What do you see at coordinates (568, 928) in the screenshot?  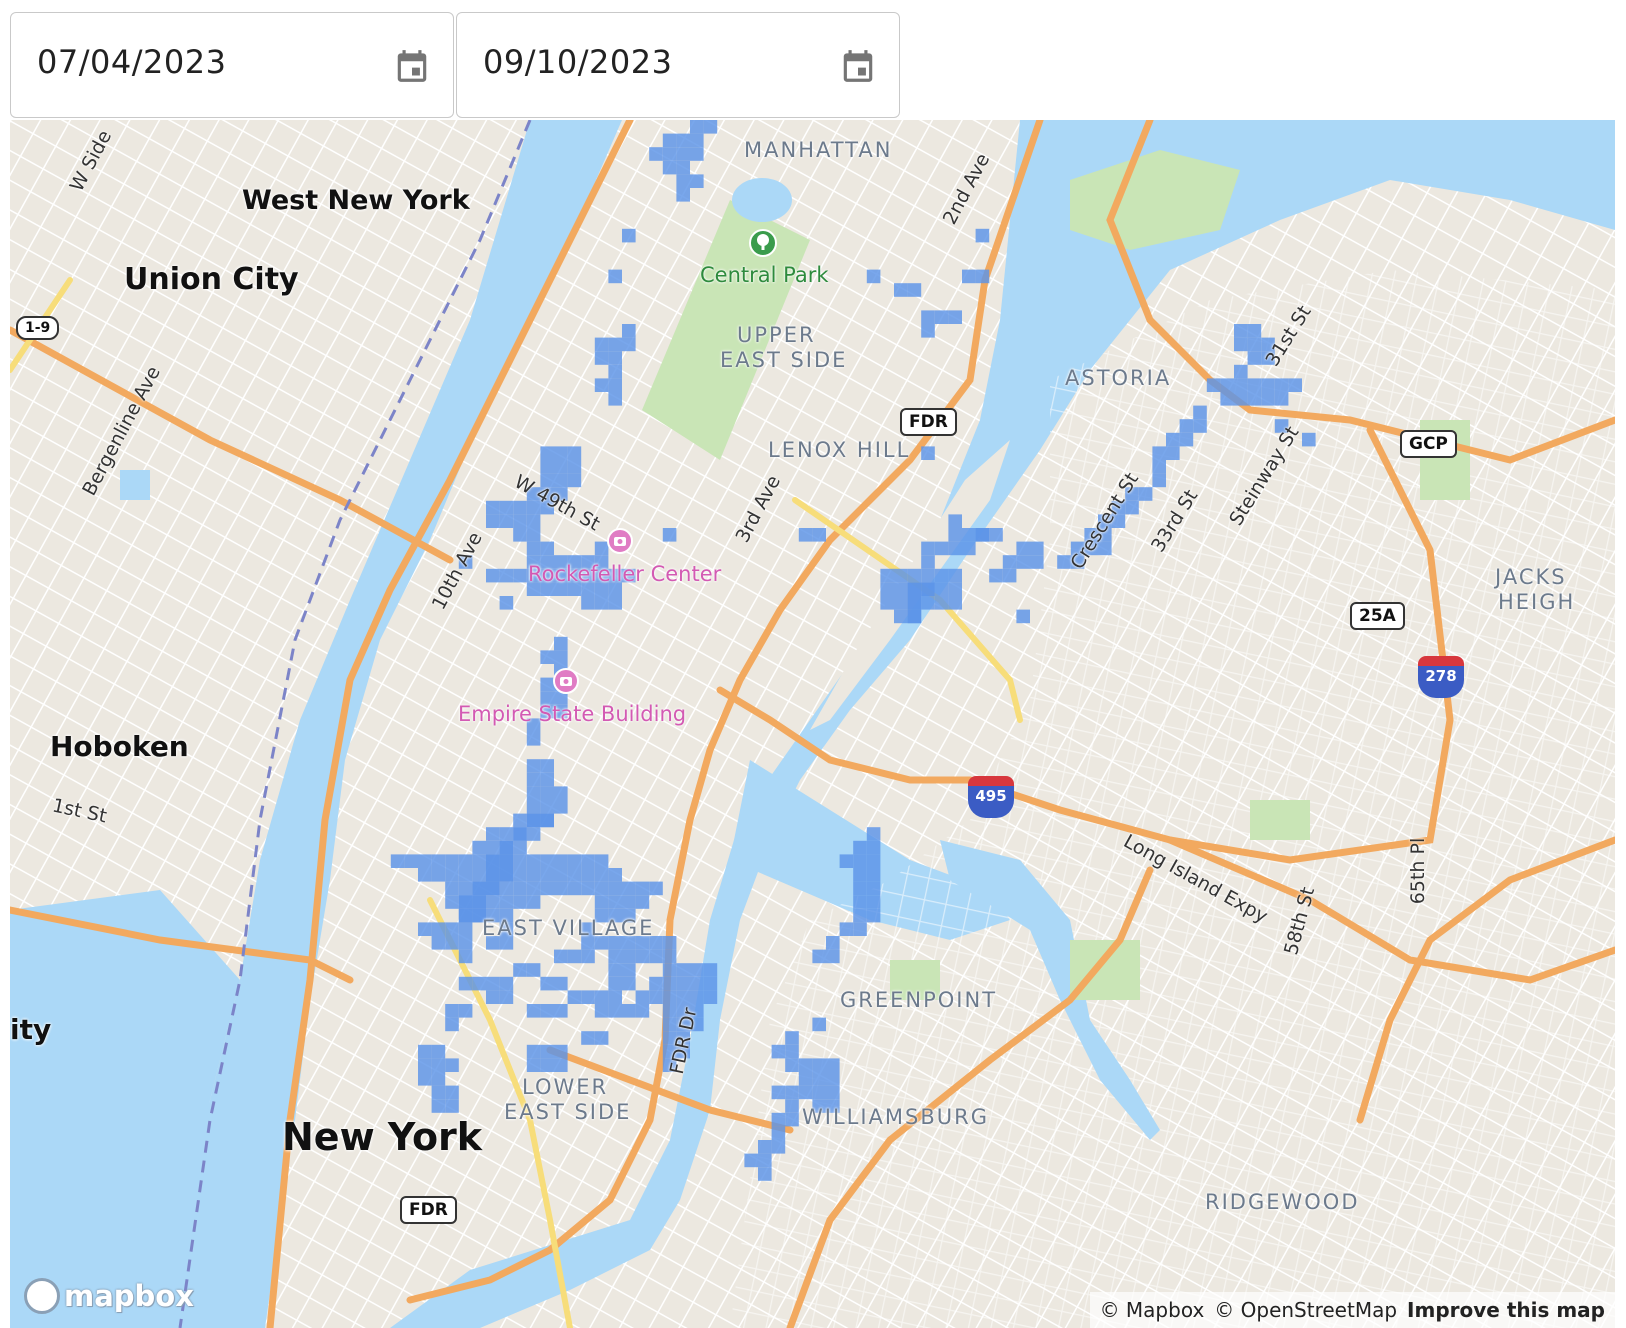 I see `label-east-village: EAST VILLAGE` at bounding box center [568, 928].